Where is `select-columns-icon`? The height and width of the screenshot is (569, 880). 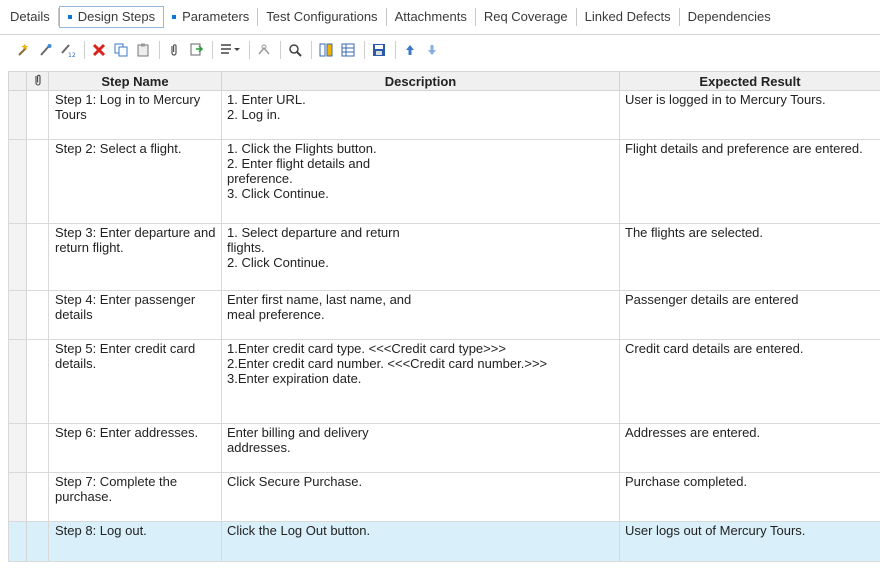 select-columns-icon is located at coordinates (326, 50).